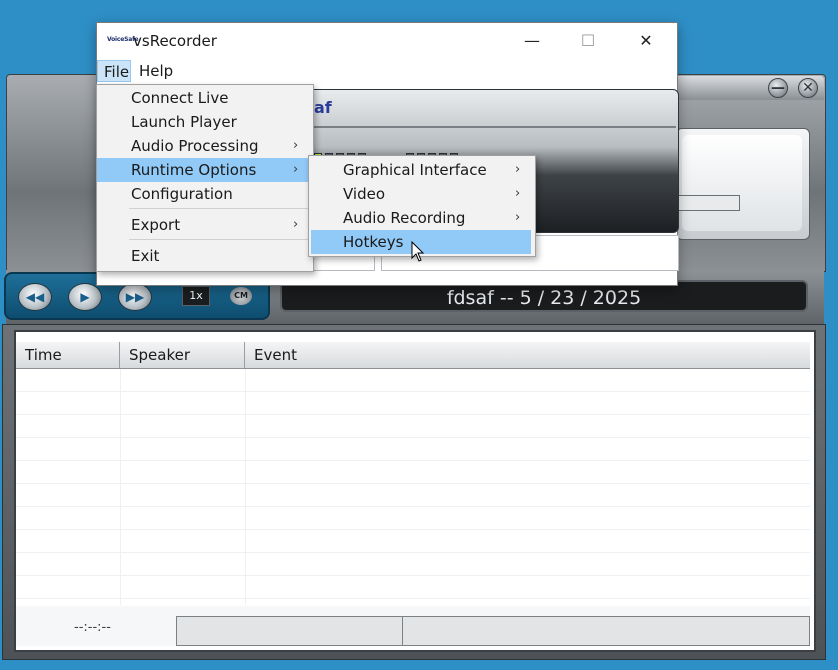 This screenshot has width=838, height=670. Describe the element at coordinates (387, 71) in the screenshot. I see `menu-bar: File Help` at that location.